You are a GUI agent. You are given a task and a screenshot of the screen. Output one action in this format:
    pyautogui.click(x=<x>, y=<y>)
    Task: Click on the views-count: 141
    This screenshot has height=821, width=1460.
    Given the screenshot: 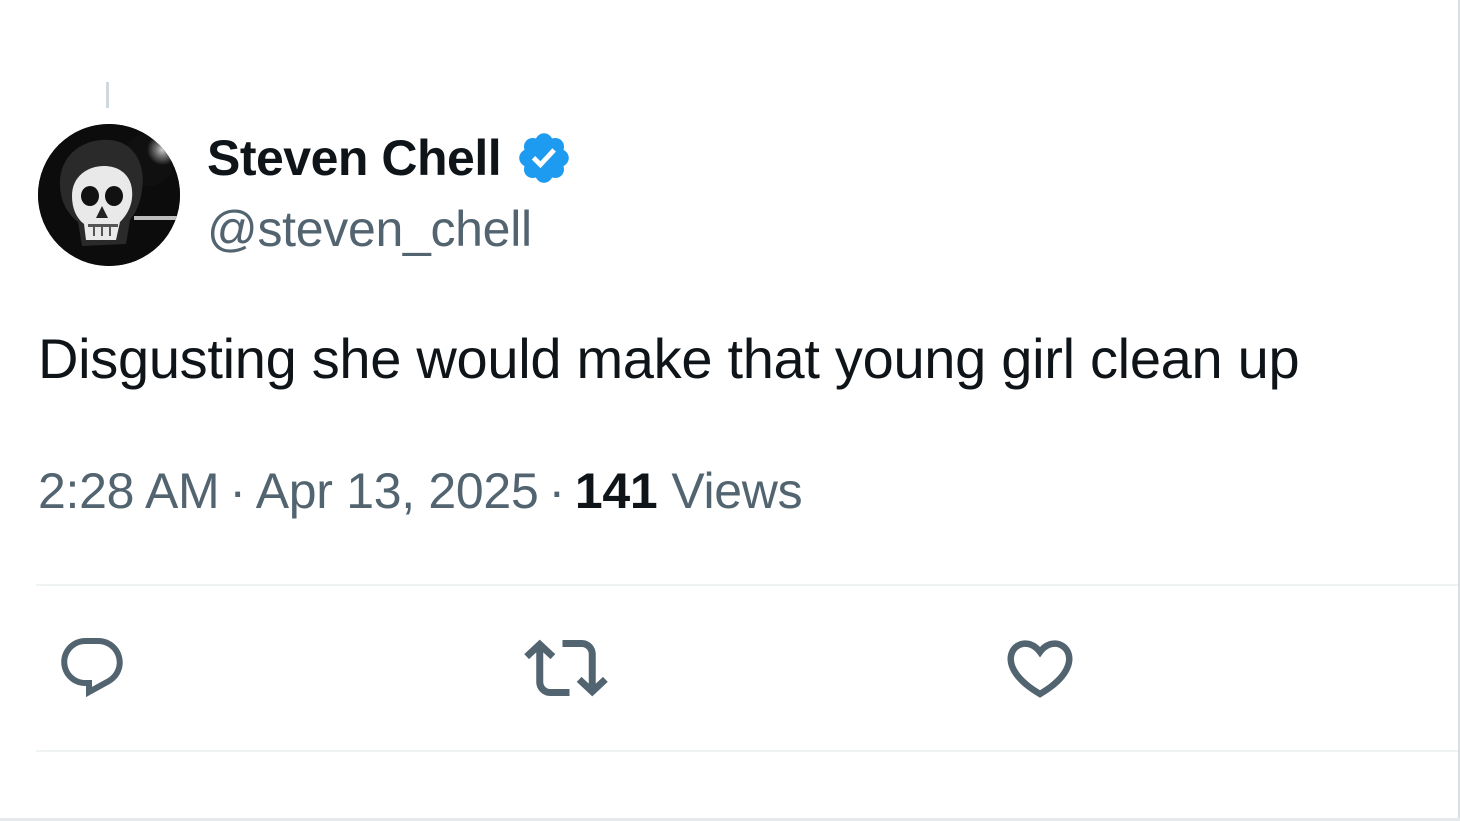 What is the action you would take?
    pyautogui.click(x=616, y=491)
    